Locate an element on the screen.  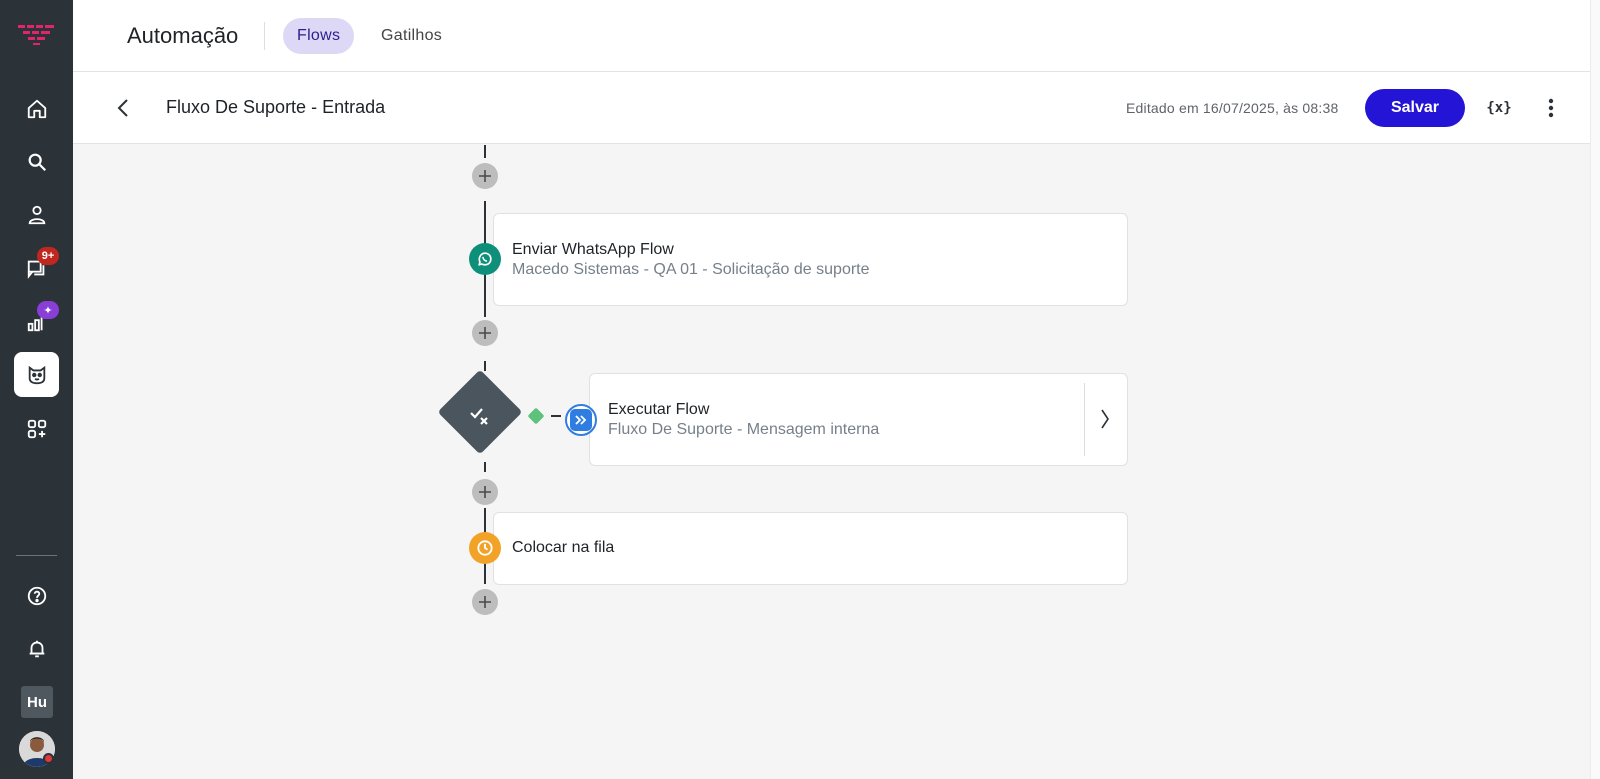
check-x-icon is located at coordinates (479, 416).